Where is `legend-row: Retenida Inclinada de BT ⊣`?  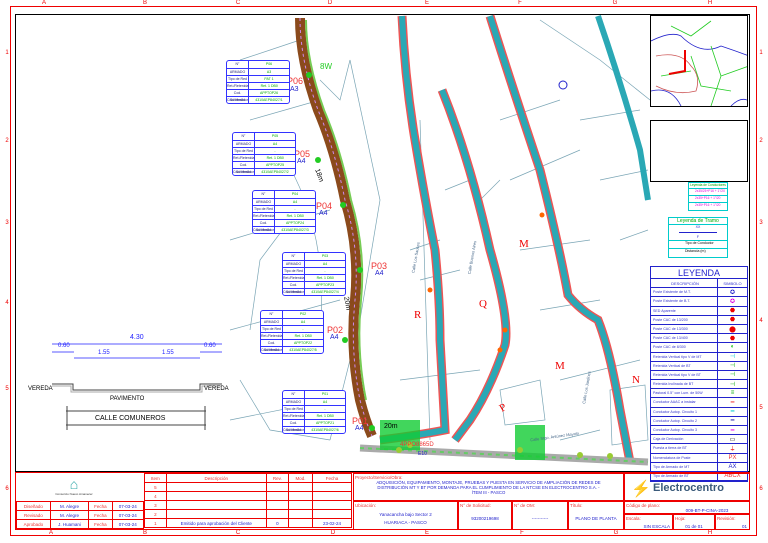 legend-row: Retenida Inclinada de BT ⊣ is located at coordinates (699, 385).